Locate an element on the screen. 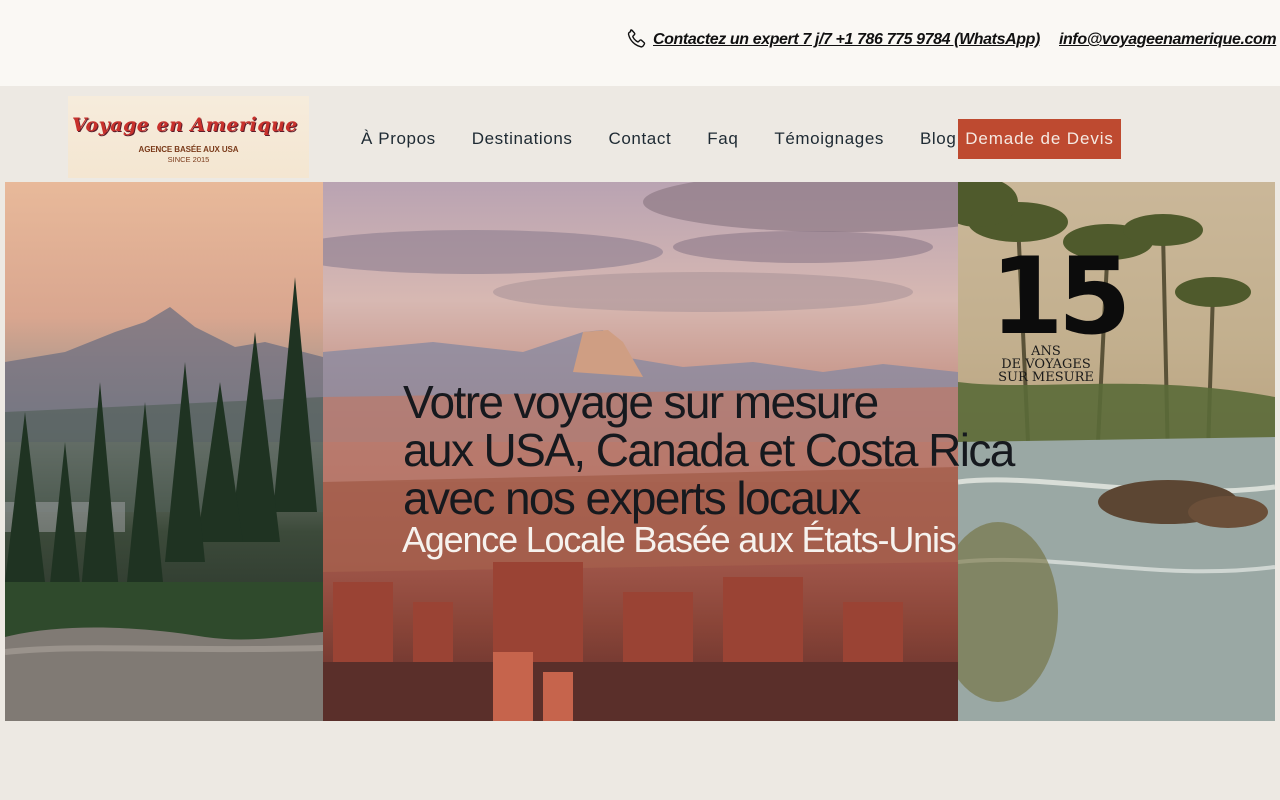 This screenshot has width=1280, height=800. email-link: info@voyageenamerique.com is located at coordinates (1168, 40).